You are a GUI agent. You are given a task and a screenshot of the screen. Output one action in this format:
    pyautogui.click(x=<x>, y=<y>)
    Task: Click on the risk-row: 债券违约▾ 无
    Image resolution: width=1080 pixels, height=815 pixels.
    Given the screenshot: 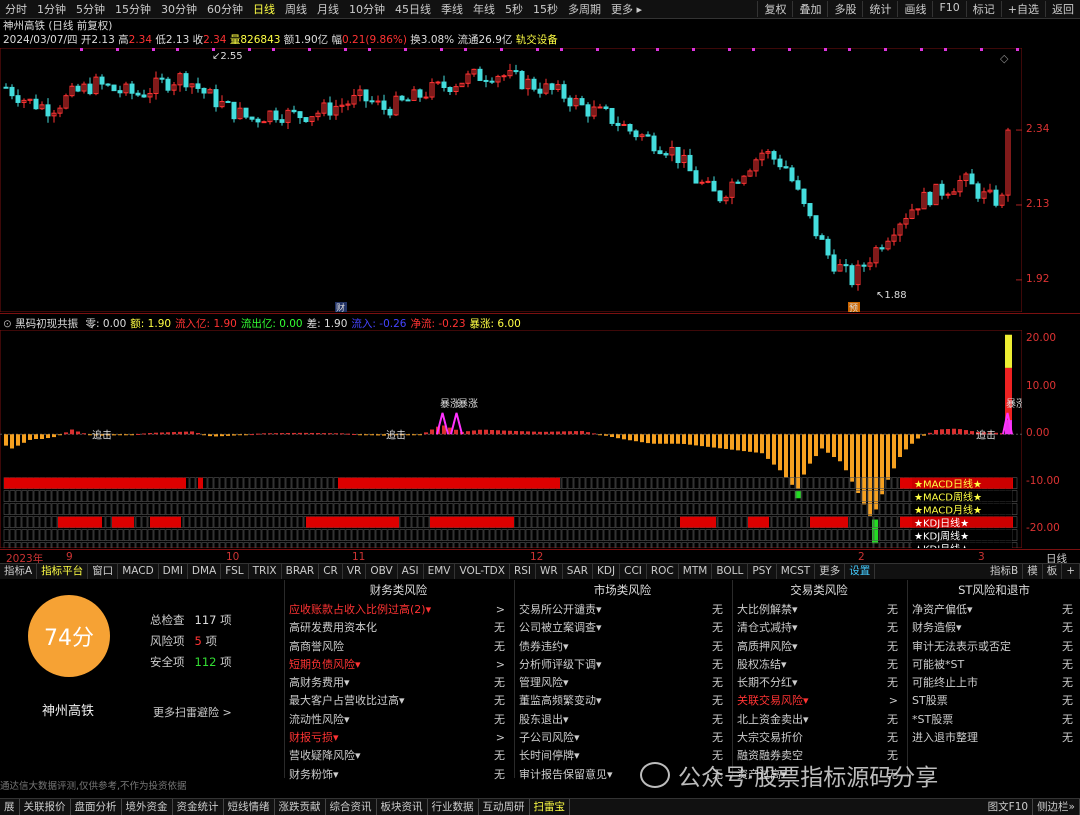 What is the action you would take?
    pyautogui.click(x=622, y=647)
    